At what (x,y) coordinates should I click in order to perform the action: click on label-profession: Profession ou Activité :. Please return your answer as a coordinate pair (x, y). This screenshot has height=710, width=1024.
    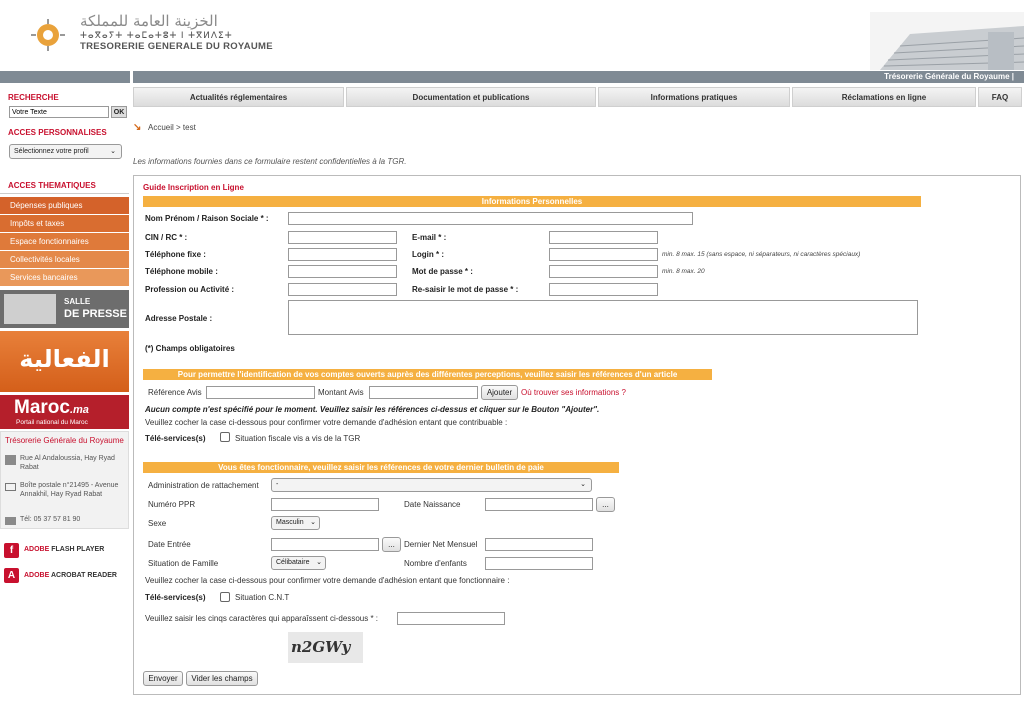
    Looking at the image, I should click on (190, 289).